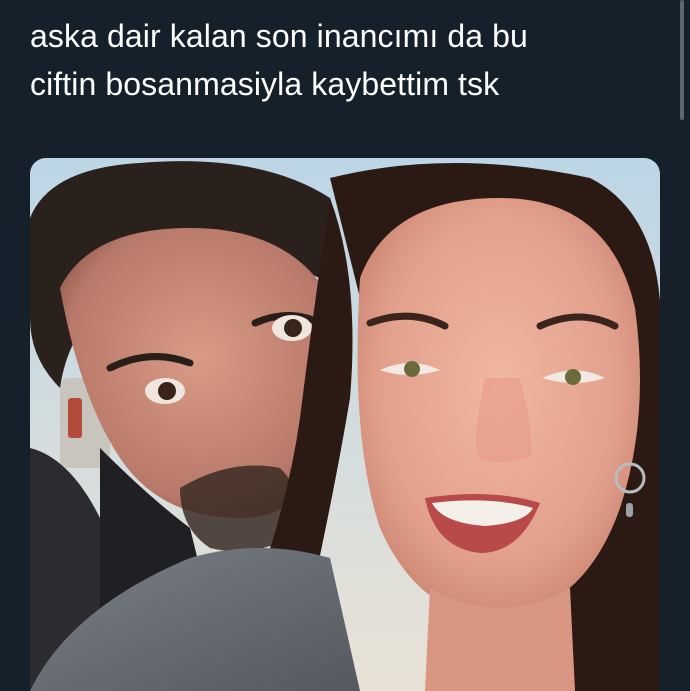  I want to click on scrollbar, so click(682, 60).